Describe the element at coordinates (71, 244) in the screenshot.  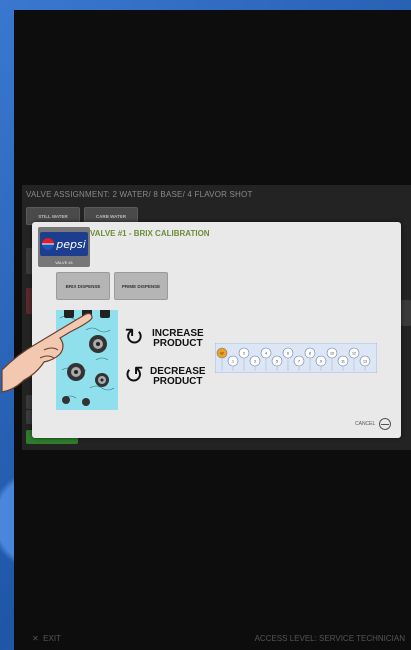
I see `brand-logo-text: pepsi` at that location.